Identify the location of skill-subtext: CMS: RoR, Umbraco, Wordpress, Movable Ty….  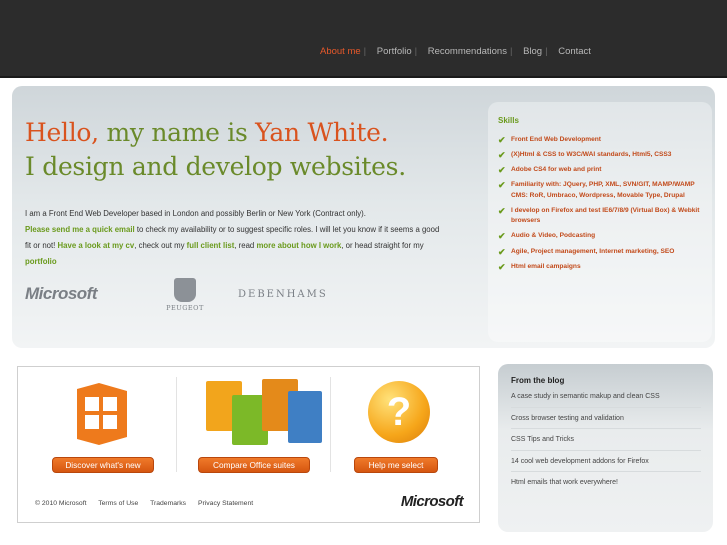
(598, 195).